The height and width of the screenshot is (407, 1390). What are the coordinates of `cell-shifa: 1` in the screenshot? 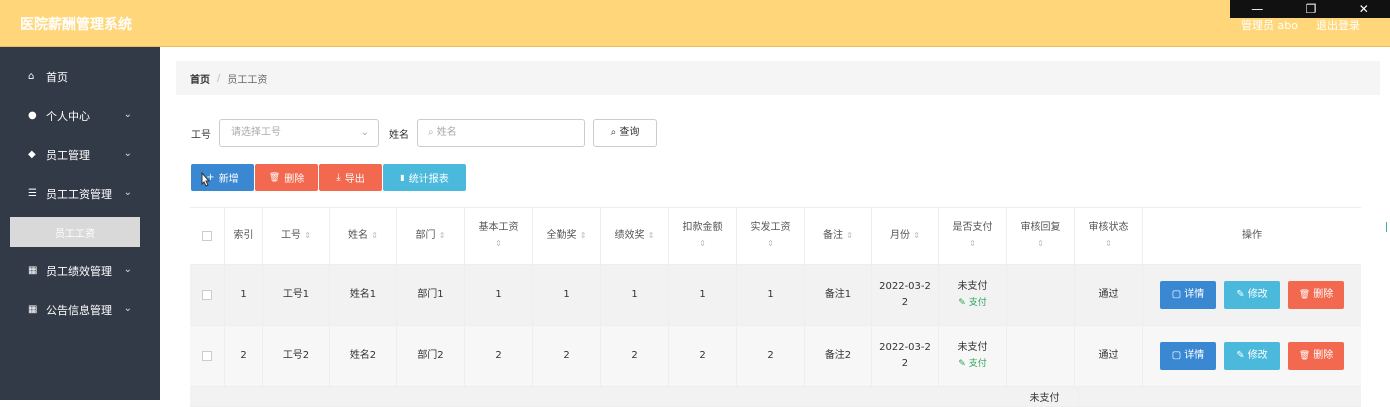 It's located at (771, 295).